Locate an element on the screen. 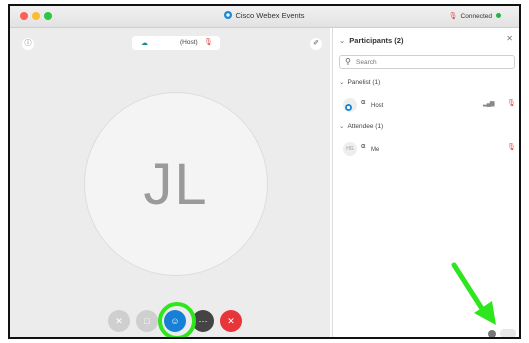 The height and width of the screenshot is (343, 529). close-panel-icon: ✕ is located at coordinates (509, 38).